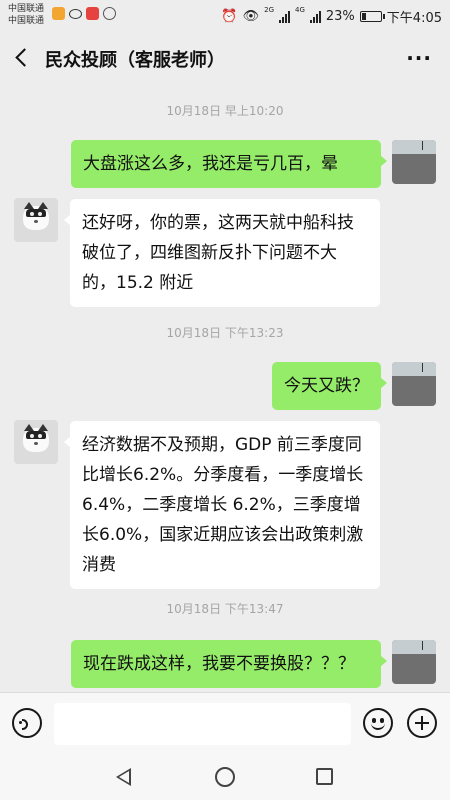  Describe the element at coordinates (225, 333) in the screenshot. I see `message-timestamp: 10月18日 下午13:23` at that location.